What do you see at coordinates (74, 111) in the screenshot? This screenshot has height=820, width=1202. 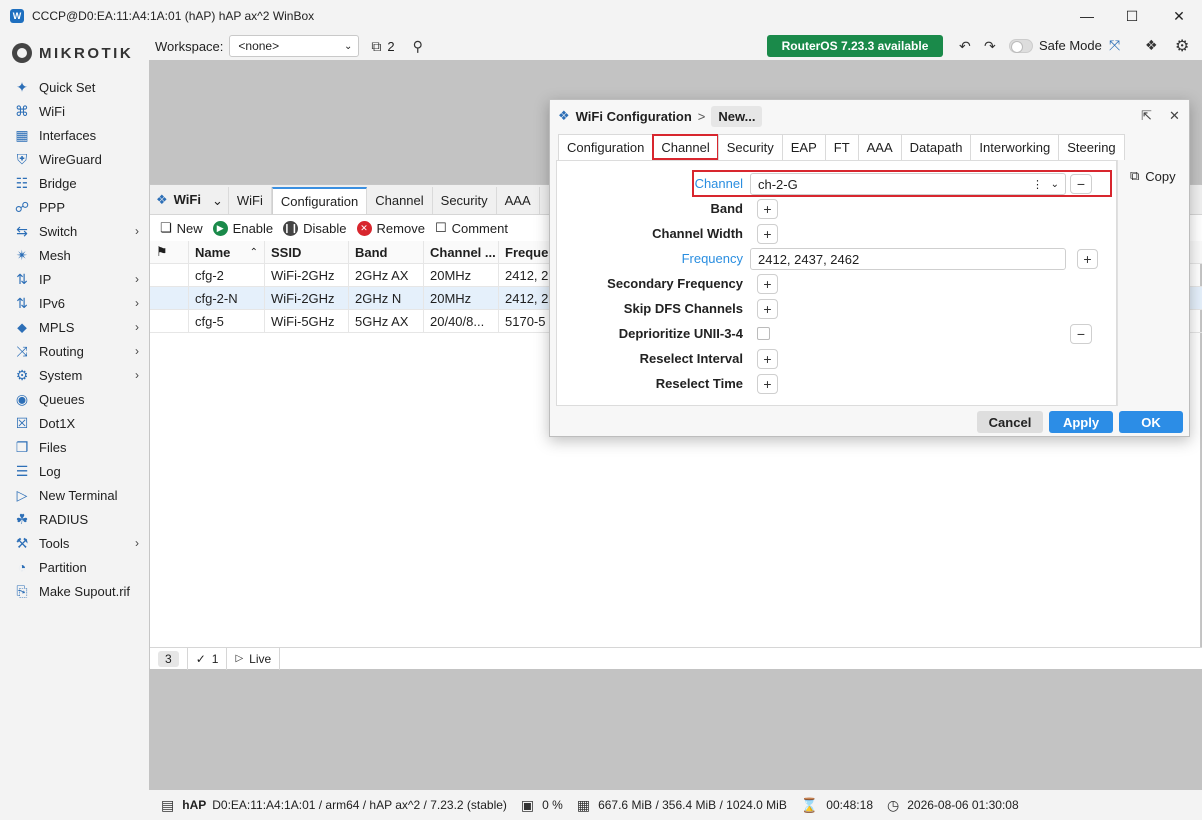 I see `sidebar-item-wifi: ⌘ WiFi` at bounding box center [74, 111].